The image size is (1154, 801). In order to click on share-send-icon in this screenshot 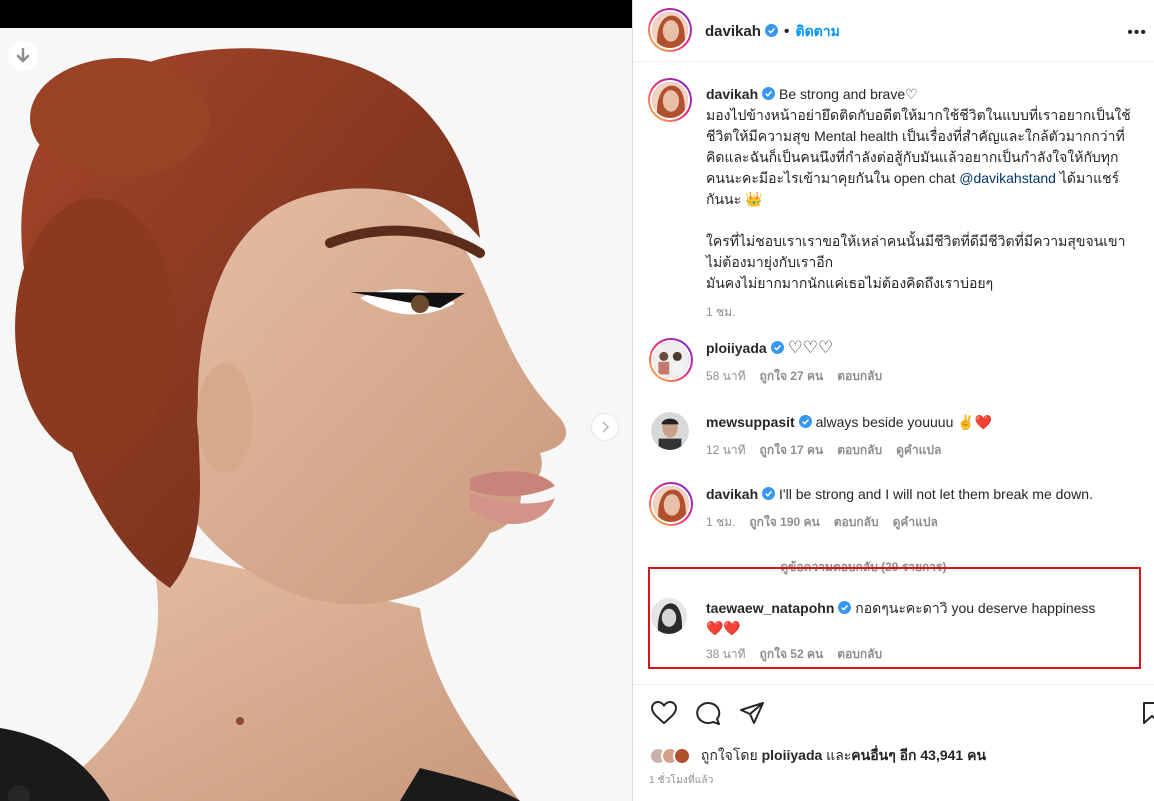, I will do `click(752, 713)`.